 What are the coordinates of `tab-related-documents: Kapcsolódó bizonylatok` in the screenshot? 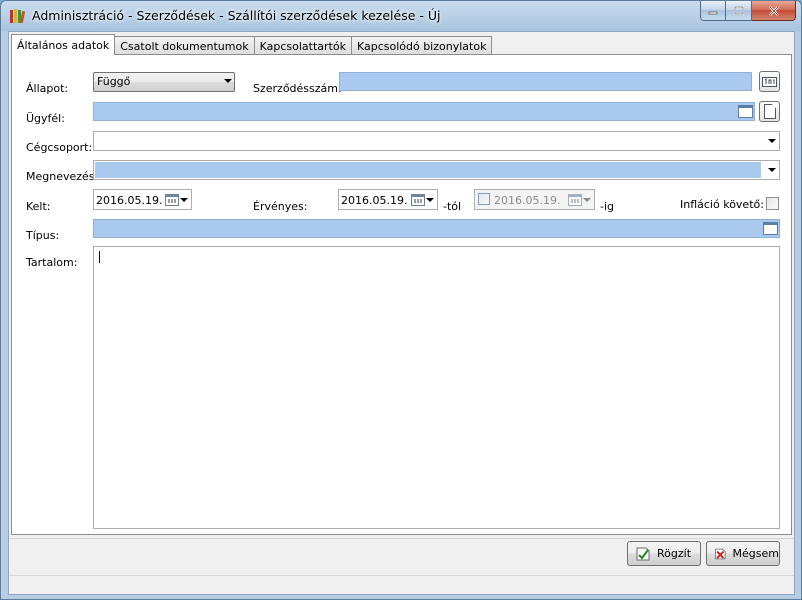 It's located at (421, 45).